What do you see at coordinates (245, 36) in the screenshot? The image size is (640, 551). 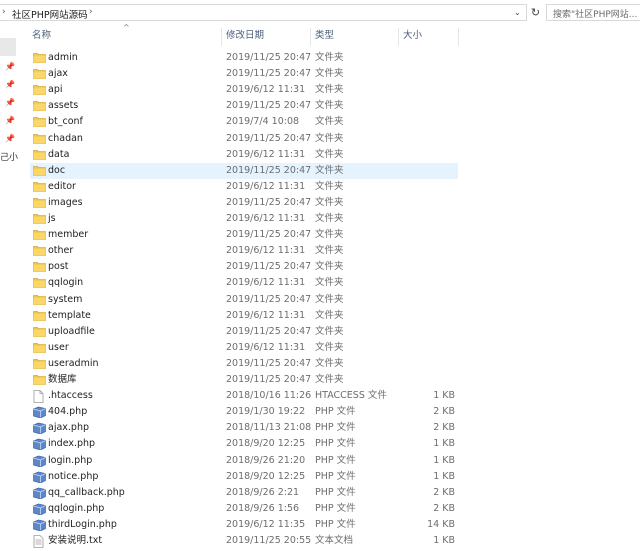 I see `column-header-date: 修改日期` at bounding box center [245, 36].